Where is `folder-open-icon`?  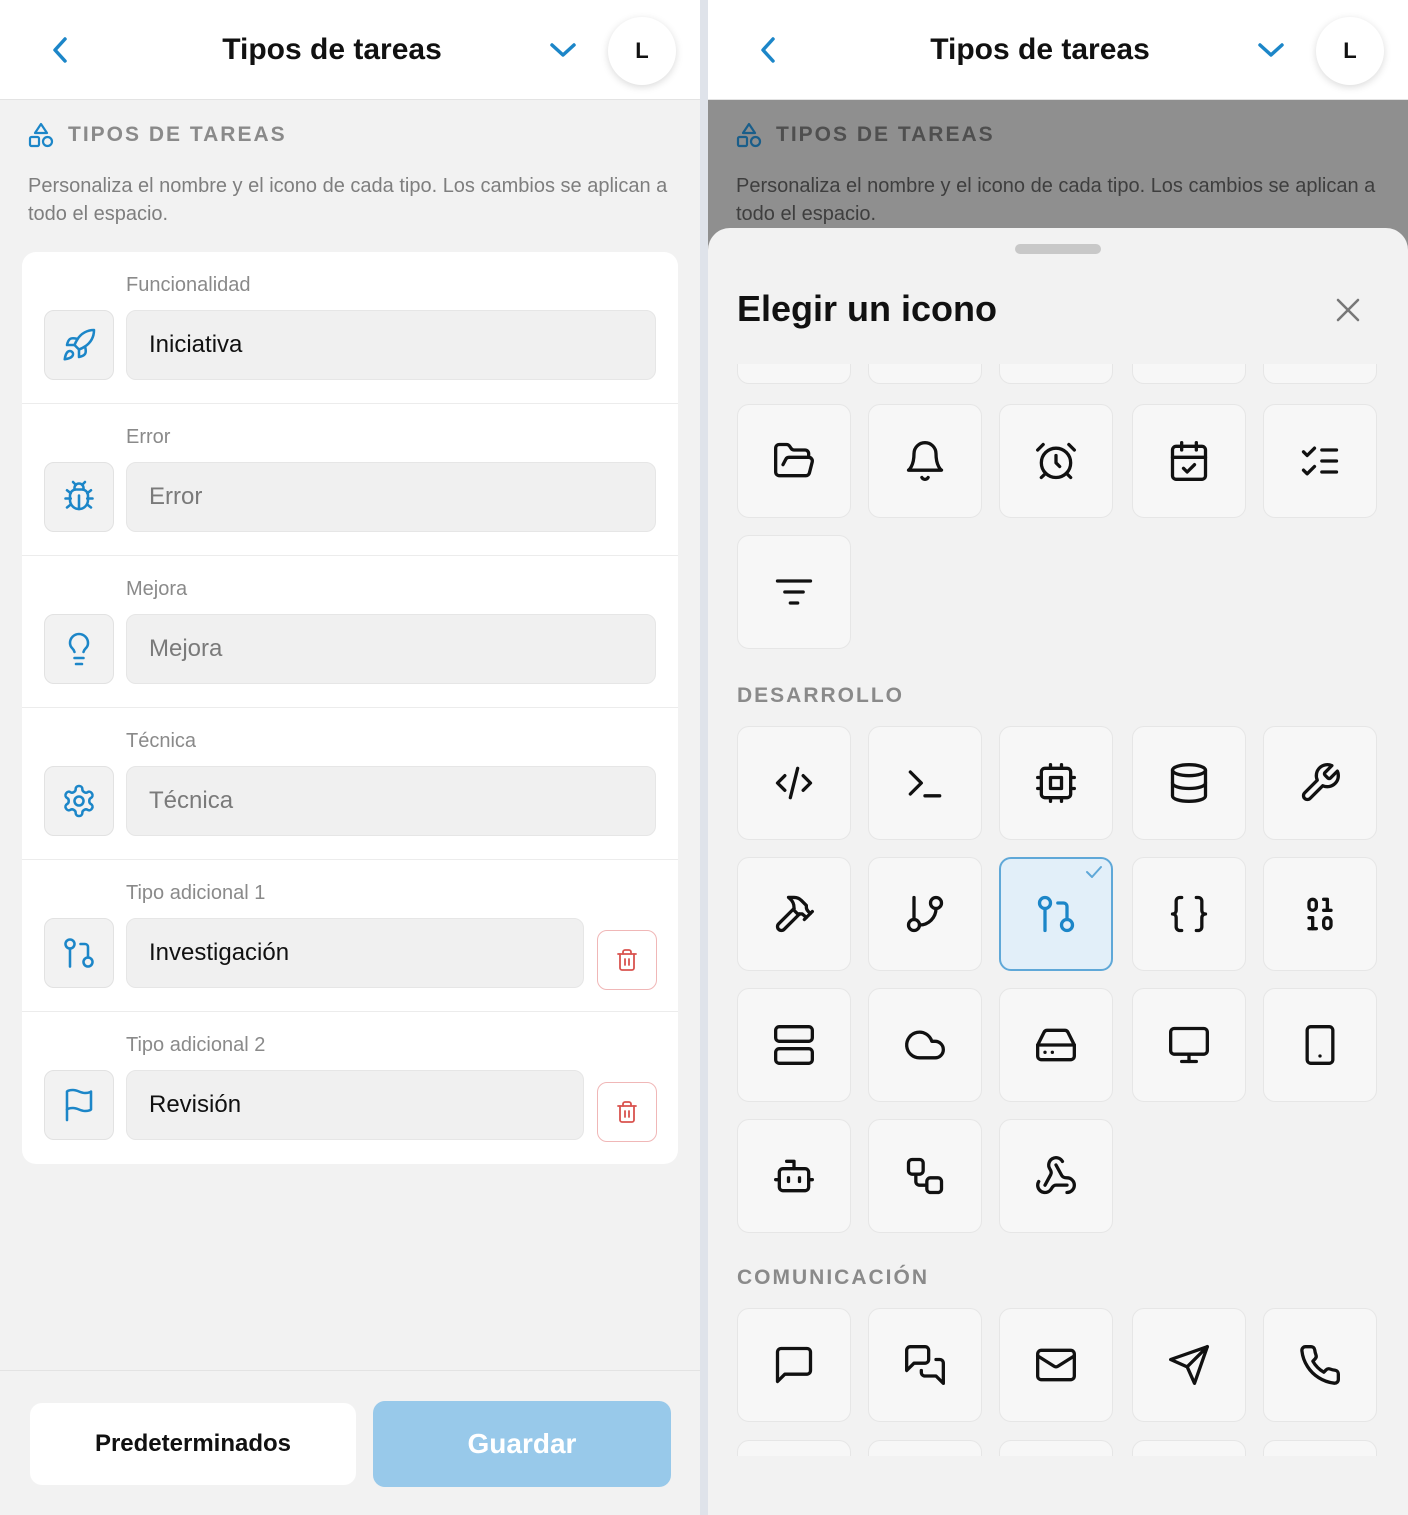
folder-open-icon is located at coordinates (794, 460).